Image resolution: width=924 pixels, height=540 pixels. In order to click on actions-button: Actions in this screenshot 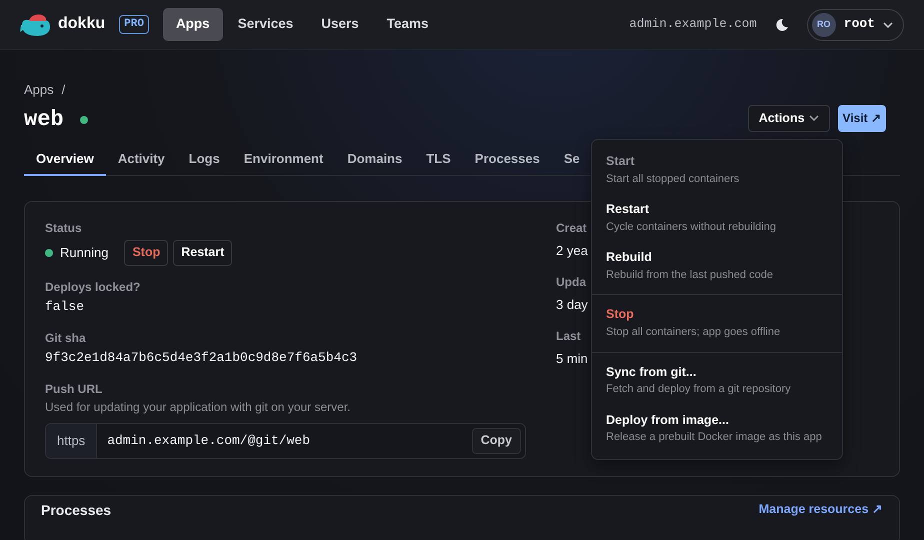, I will do `click(789, 118)`.